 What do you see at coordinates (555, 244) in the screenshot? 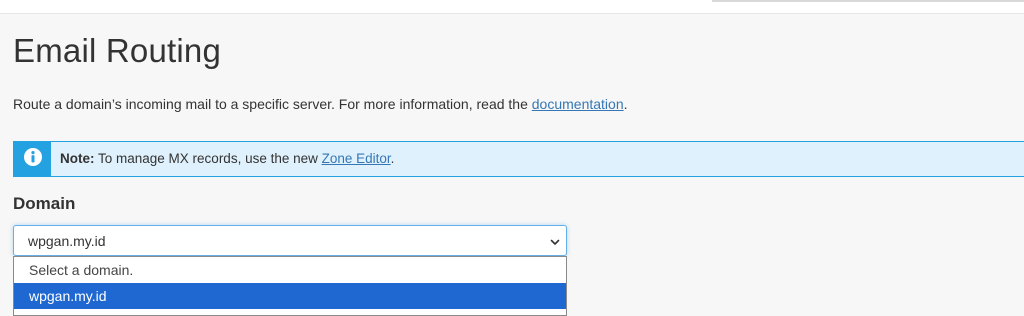
I see `chevron-down-icon` at bounding box center [555, 244].